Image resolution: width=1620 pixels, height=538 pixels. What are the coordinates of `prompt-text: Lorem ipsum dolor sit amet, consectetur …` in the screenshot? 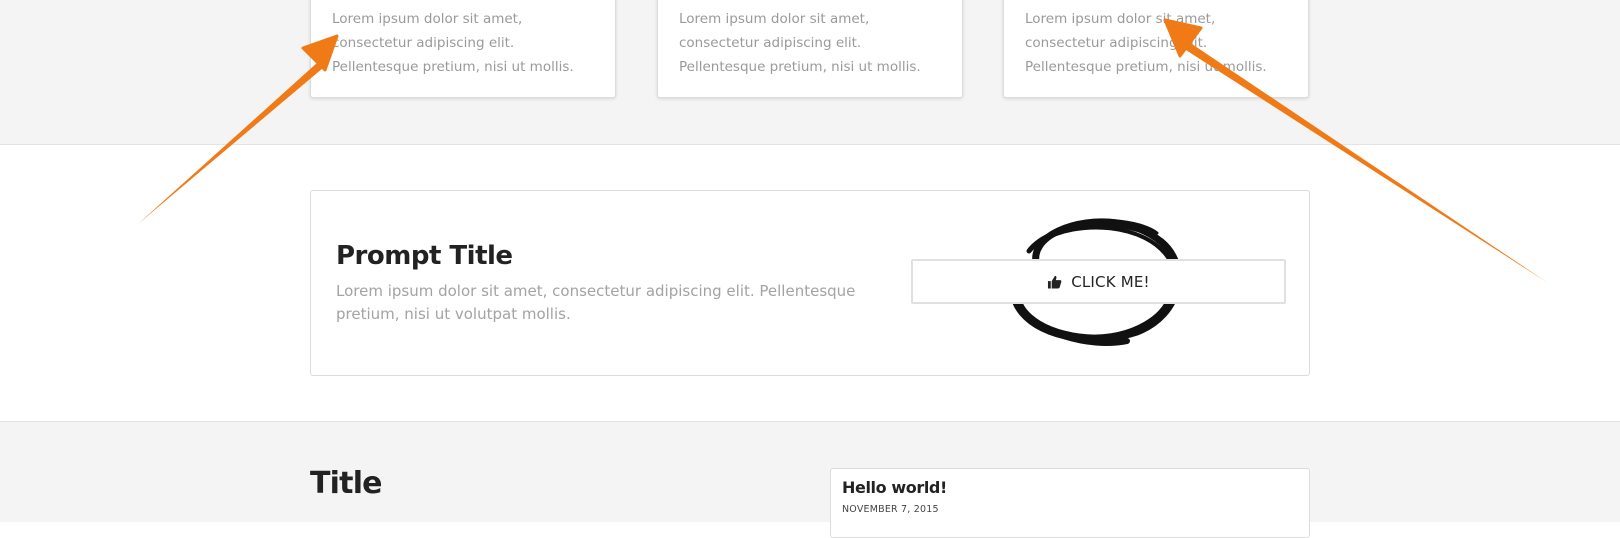 It's located at (596, 302).